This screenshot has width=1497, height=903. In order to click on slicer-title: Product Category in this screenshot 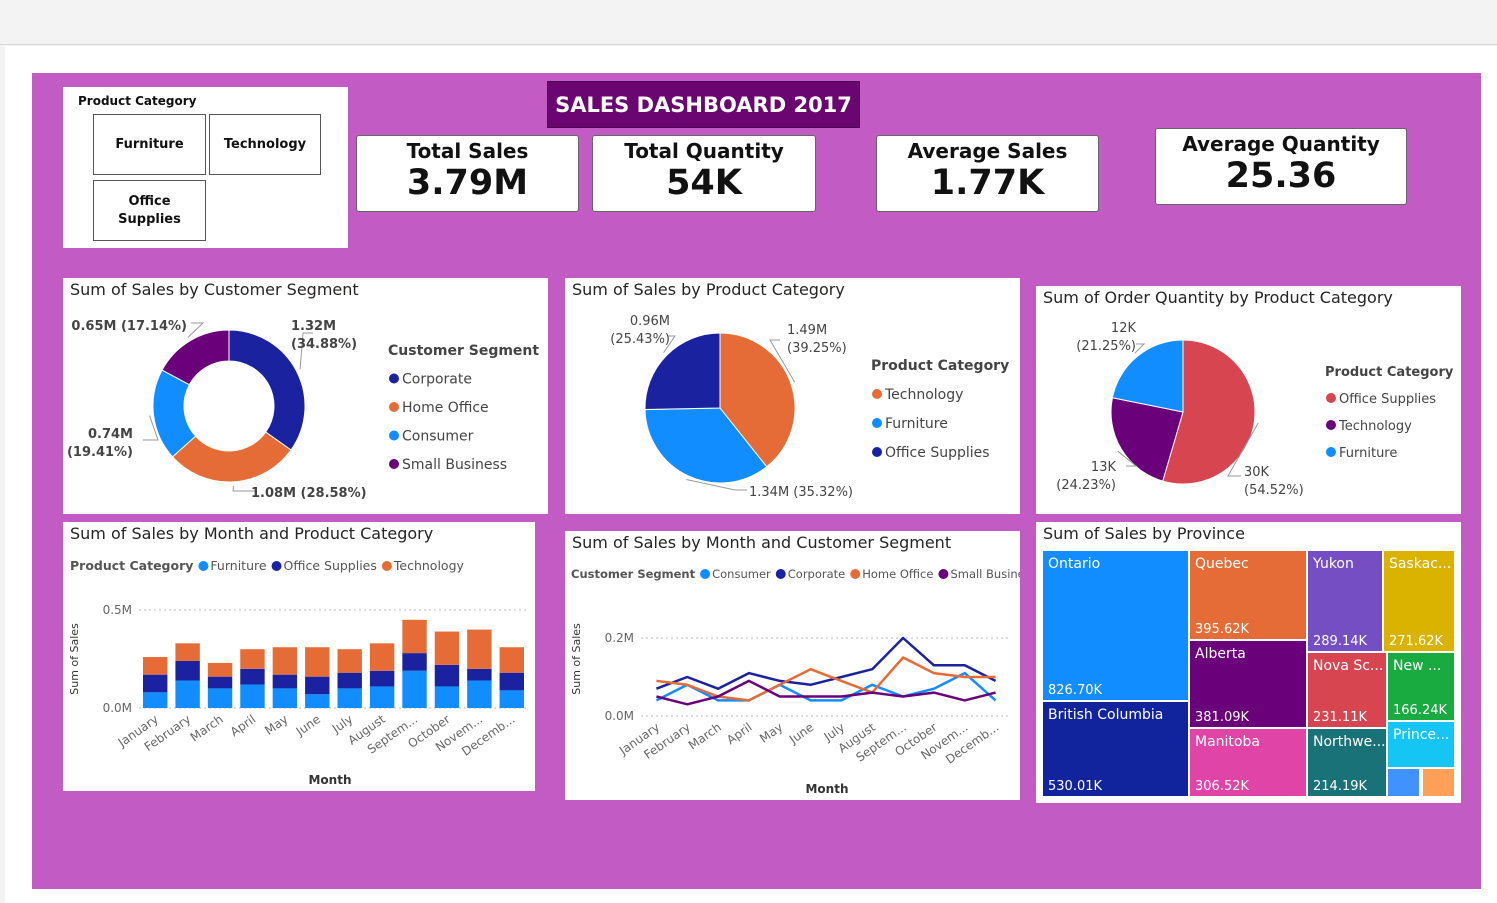, I will do `click(137, 101)`.